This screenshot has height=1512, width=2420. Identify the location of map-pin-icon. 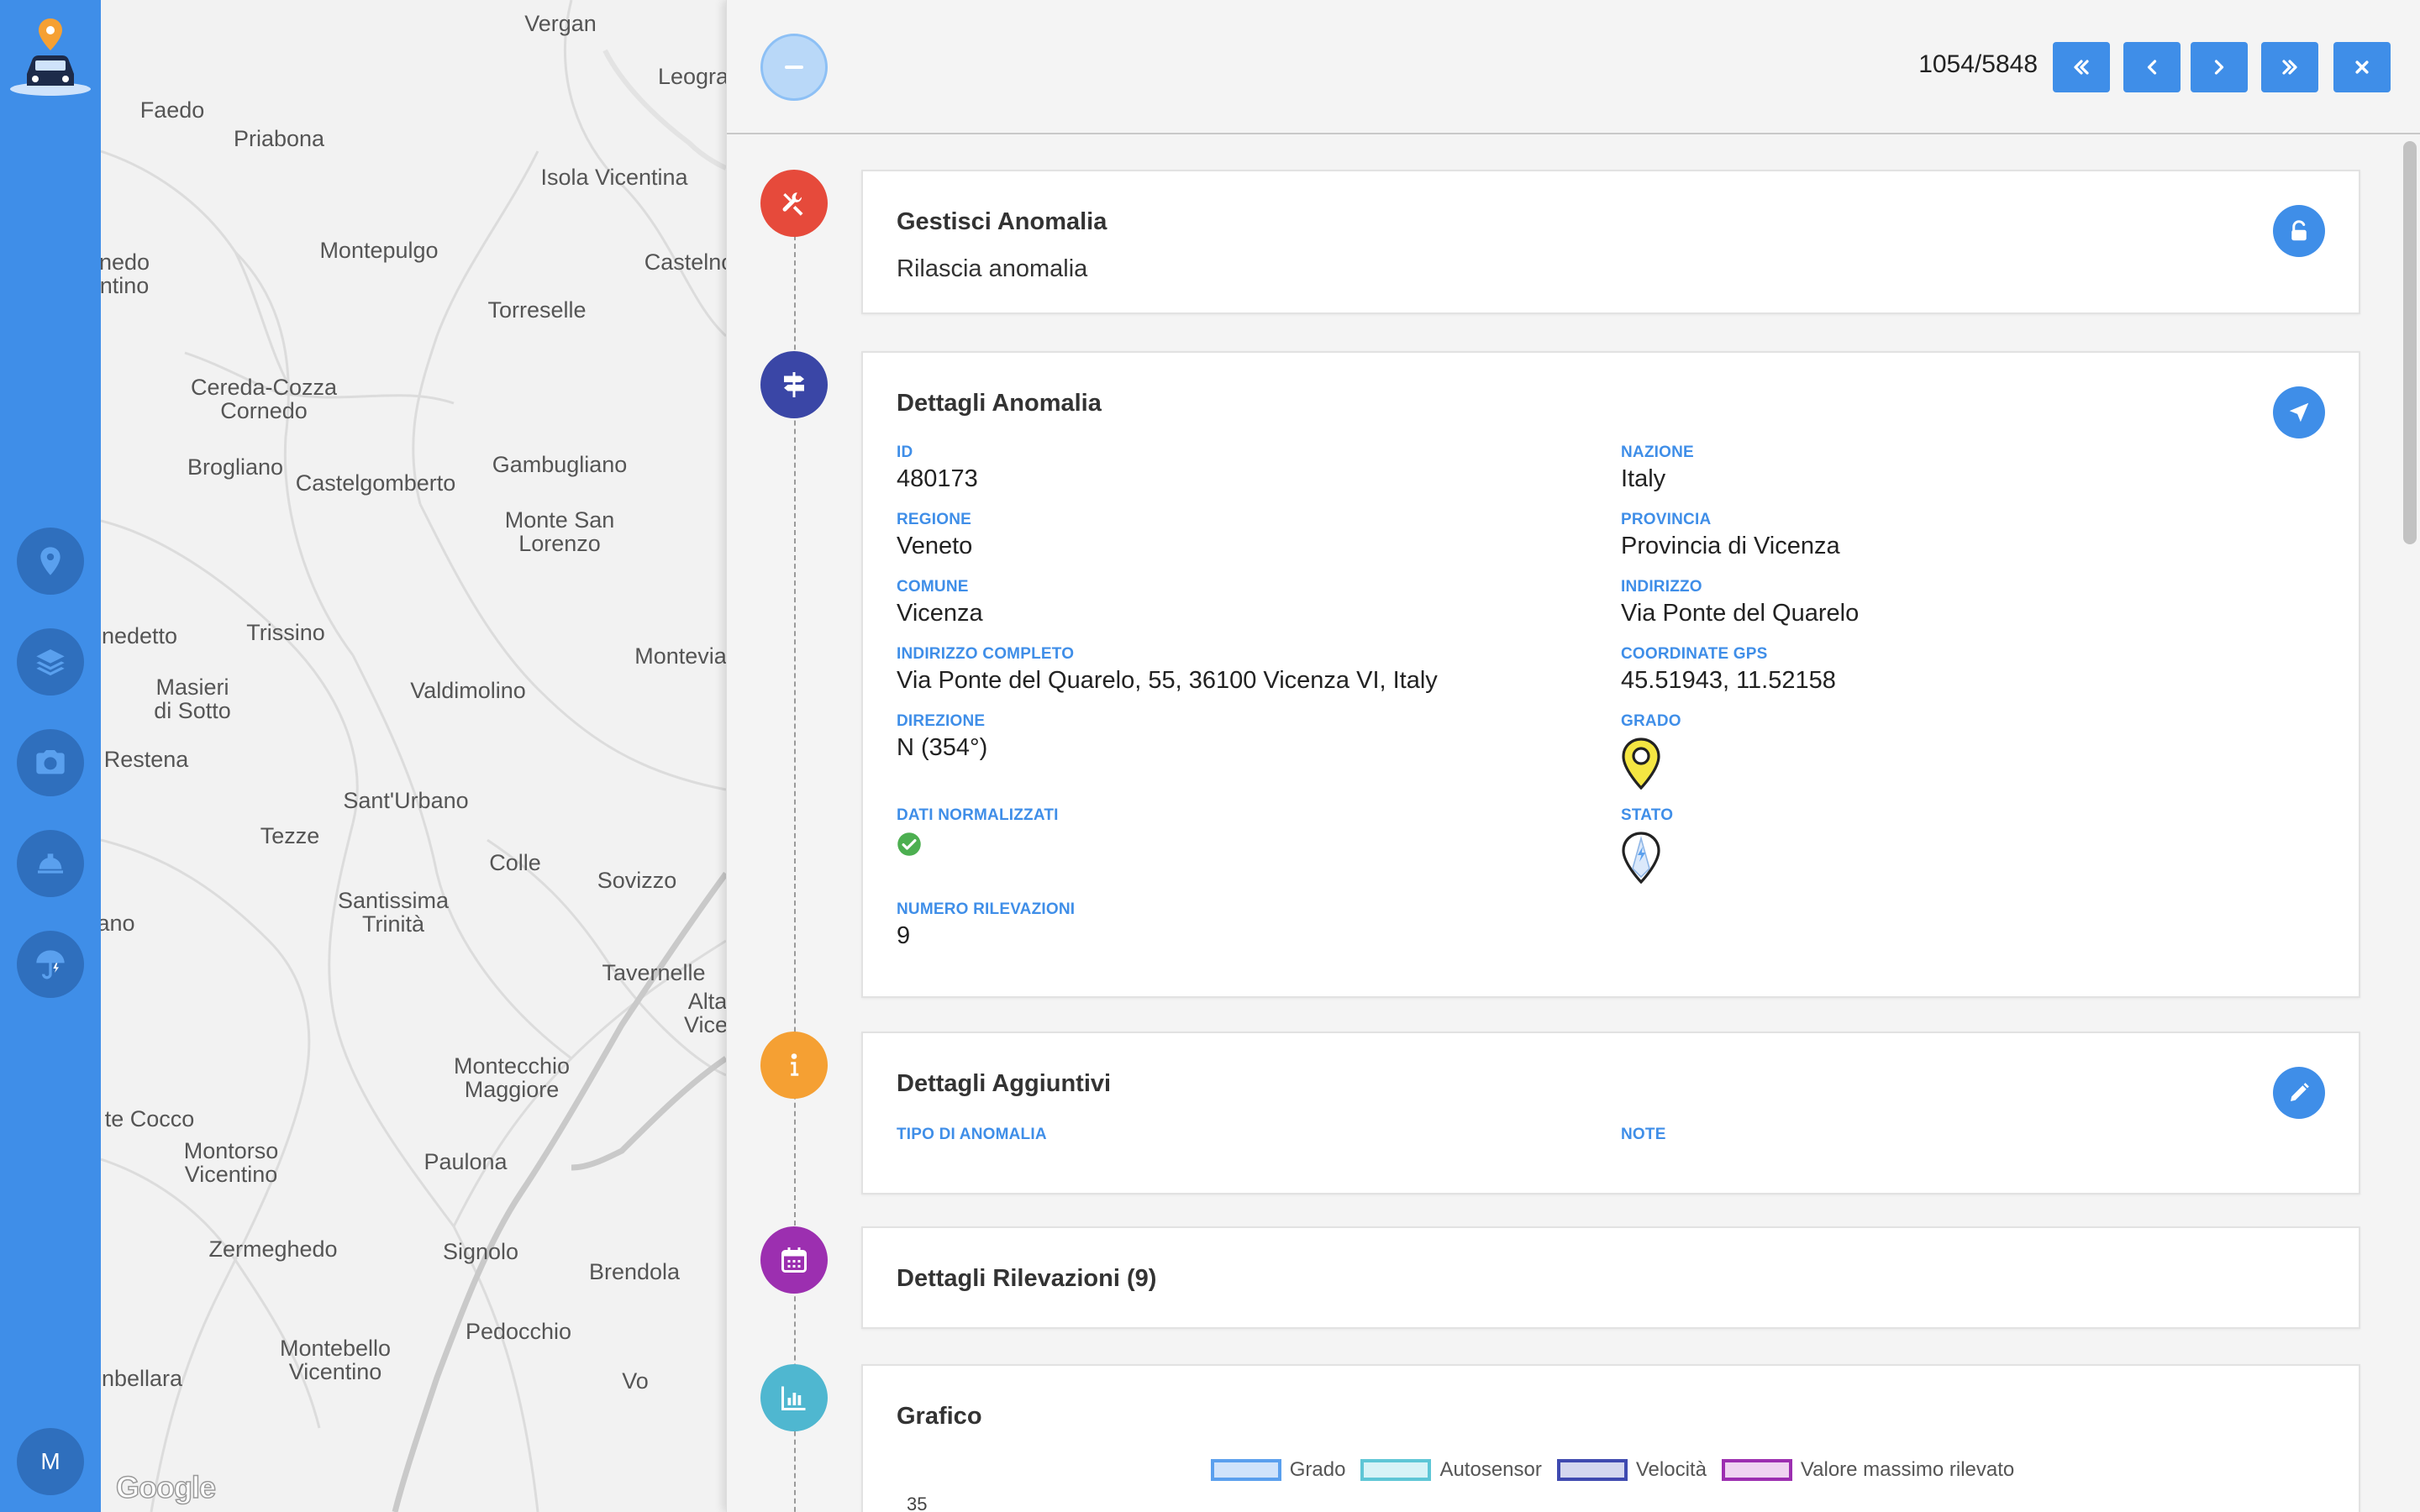
(51, 561).